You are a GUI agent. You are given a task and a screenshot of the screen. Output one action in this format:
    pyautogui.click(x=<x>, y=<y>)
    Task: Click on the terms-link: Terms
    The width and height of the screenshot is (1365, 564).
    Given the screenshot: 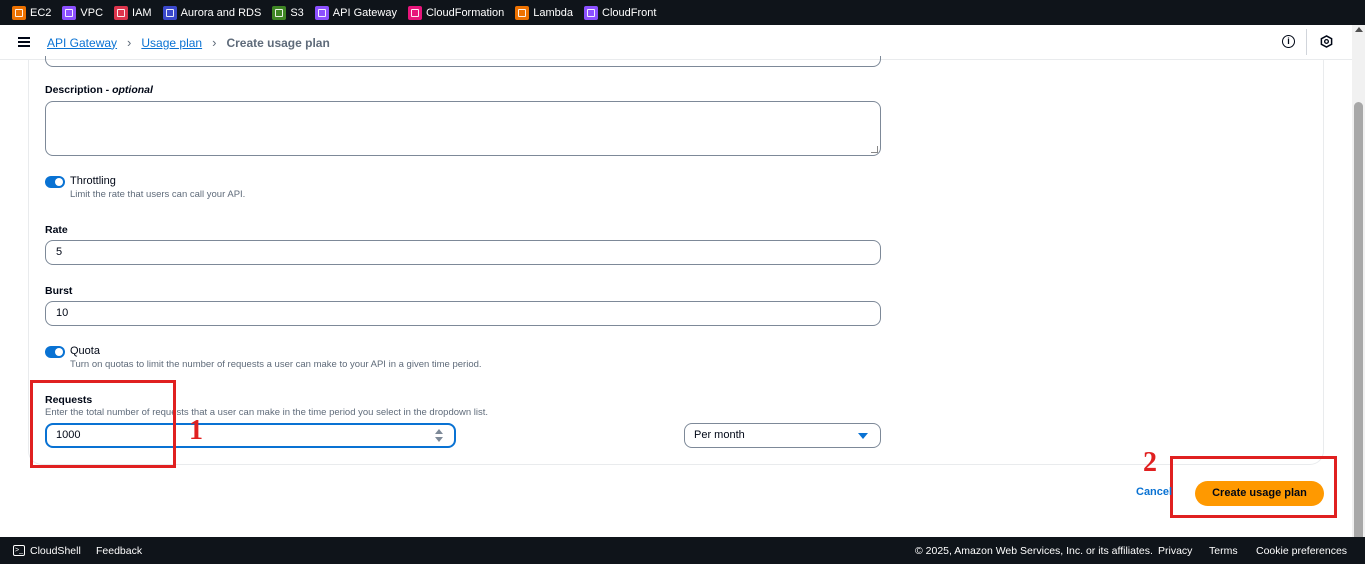 What is the action you would take?
    pyautogui.click(x=1223, y=551)
    